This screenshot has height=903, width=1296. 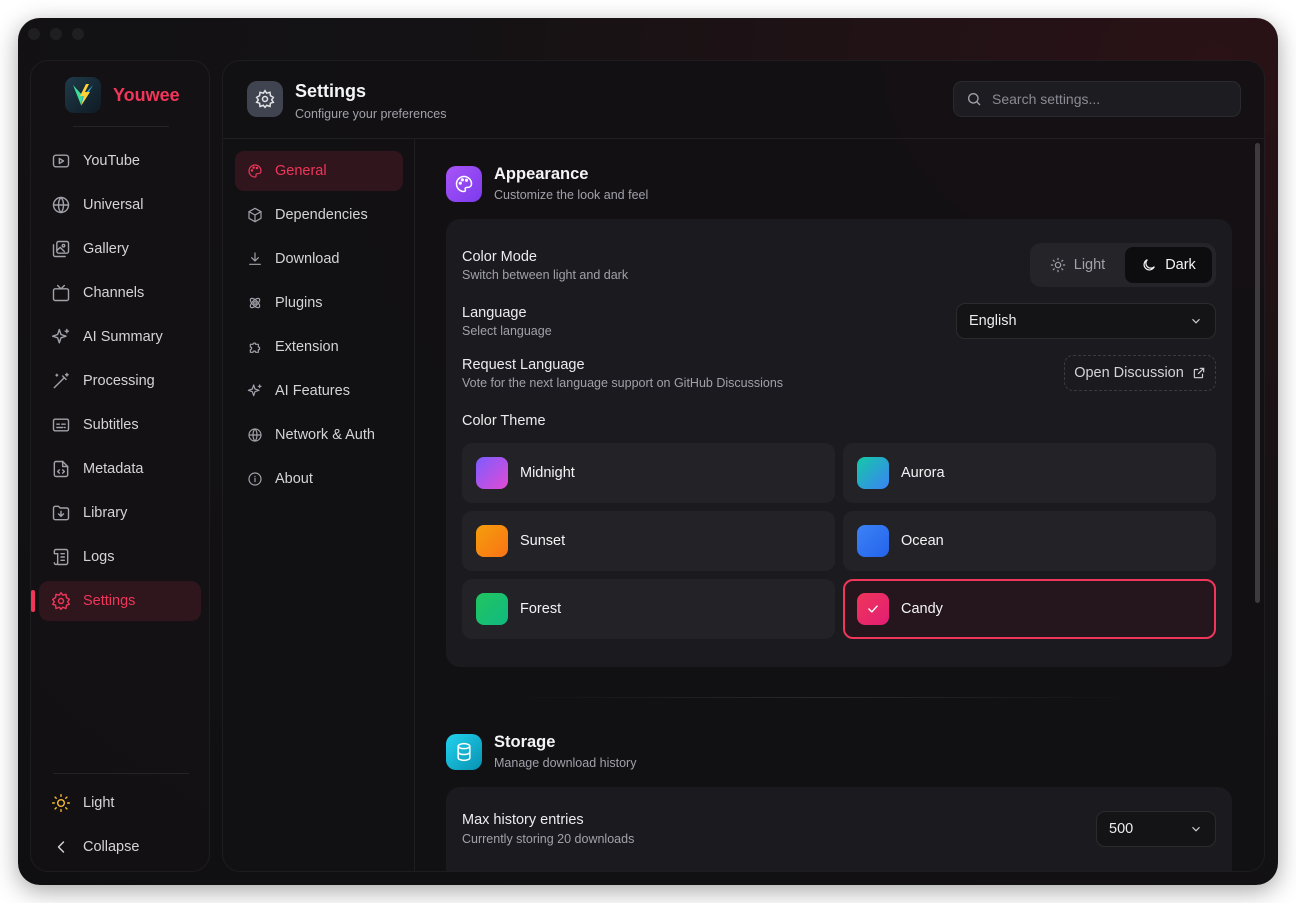 What do you see at coordinates (61, 293) in the screenshot?
I see `tv-icon` at bounding box center [61, 293].